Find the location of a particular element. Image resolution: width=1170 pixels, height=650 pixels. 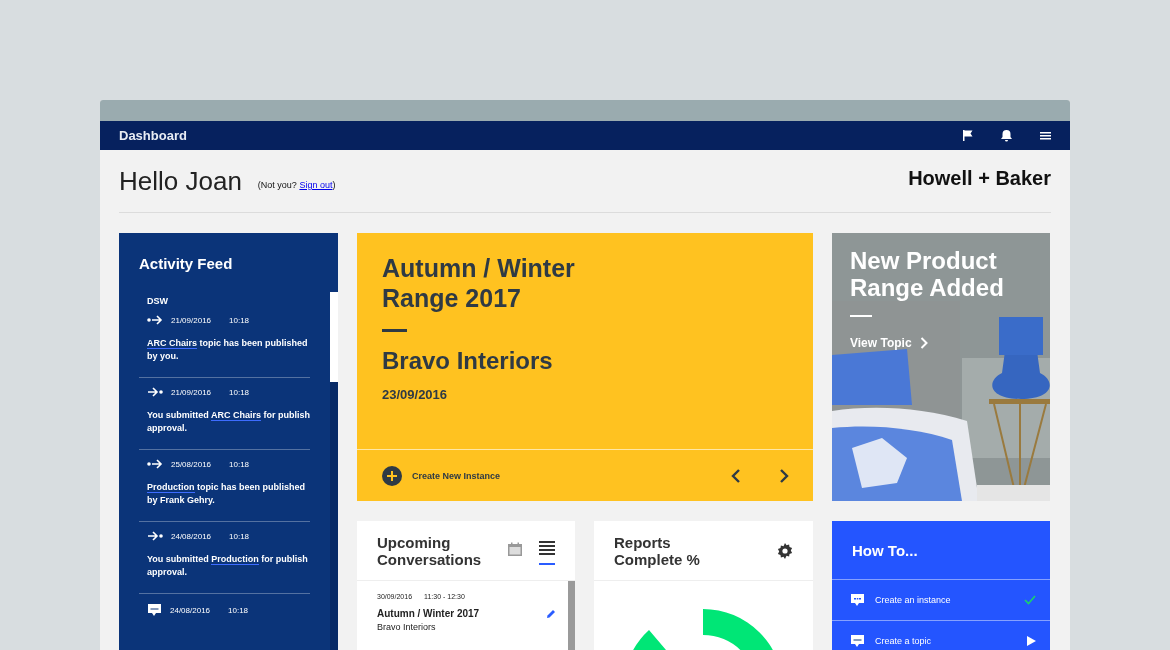

card-title: Reports Complete % is located at coordinates (657, 550).